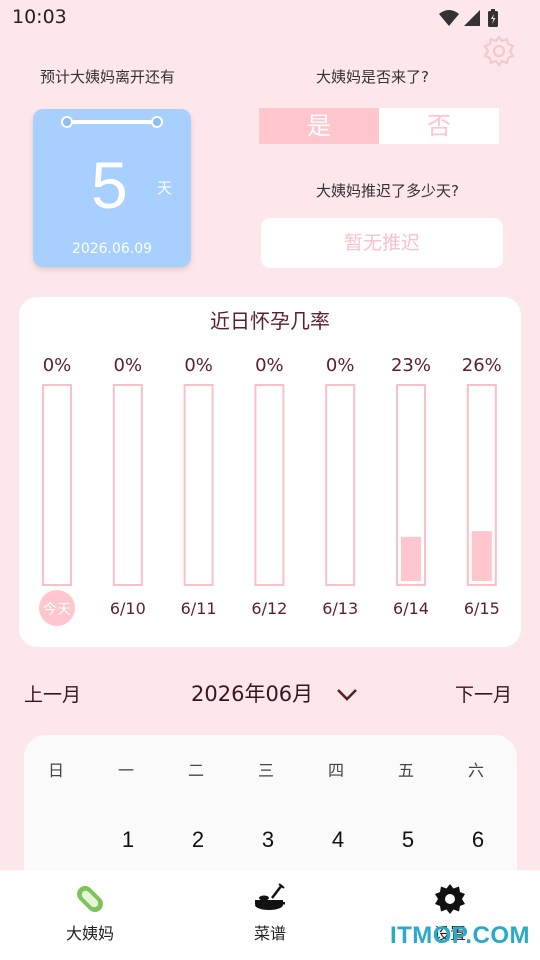 This screenshot has width=540, height=960. I want to click on calendar-day: 1, so click(128, 840).